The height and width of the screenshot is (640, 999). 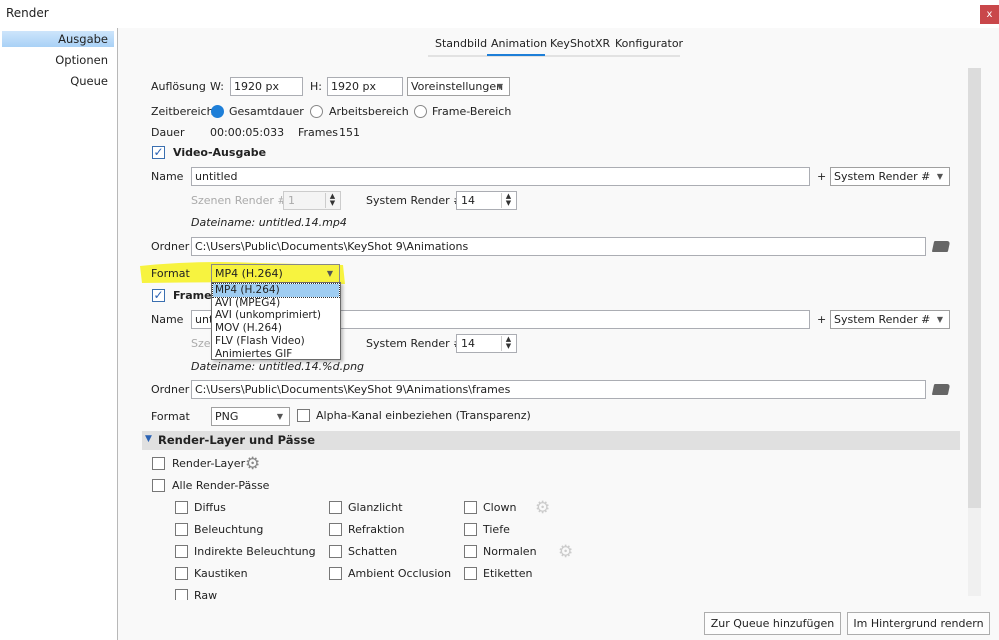 I want to click on pass-checkbox-indirekte-beleuchtung, so click(x=181, y=551).